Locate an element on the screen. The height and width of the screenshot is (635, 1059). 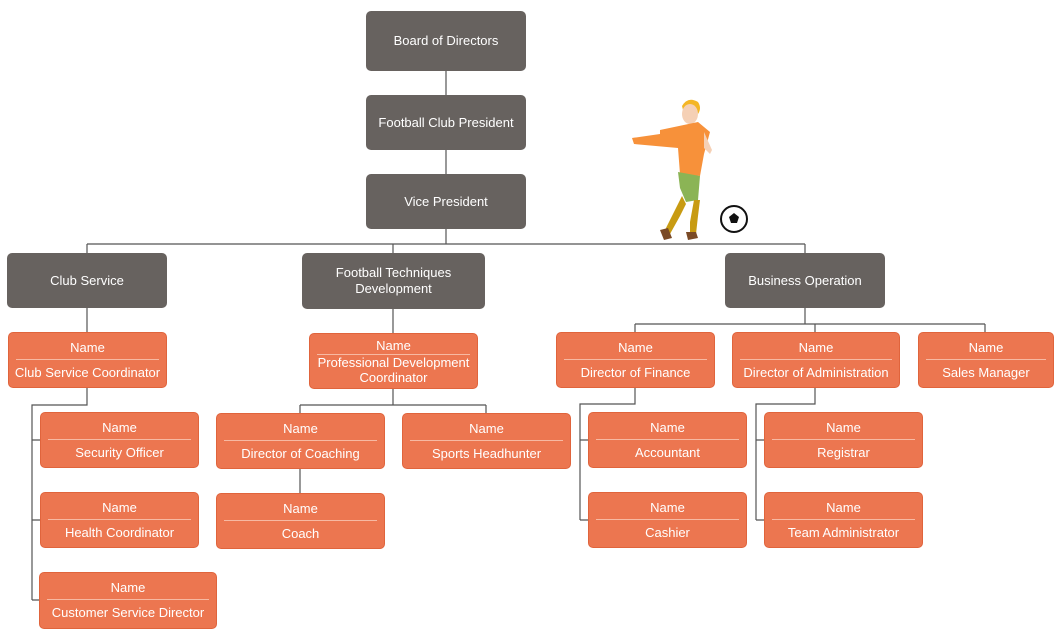
board-of-directors-box: Board of Directors is located at coordinates (446, 41).